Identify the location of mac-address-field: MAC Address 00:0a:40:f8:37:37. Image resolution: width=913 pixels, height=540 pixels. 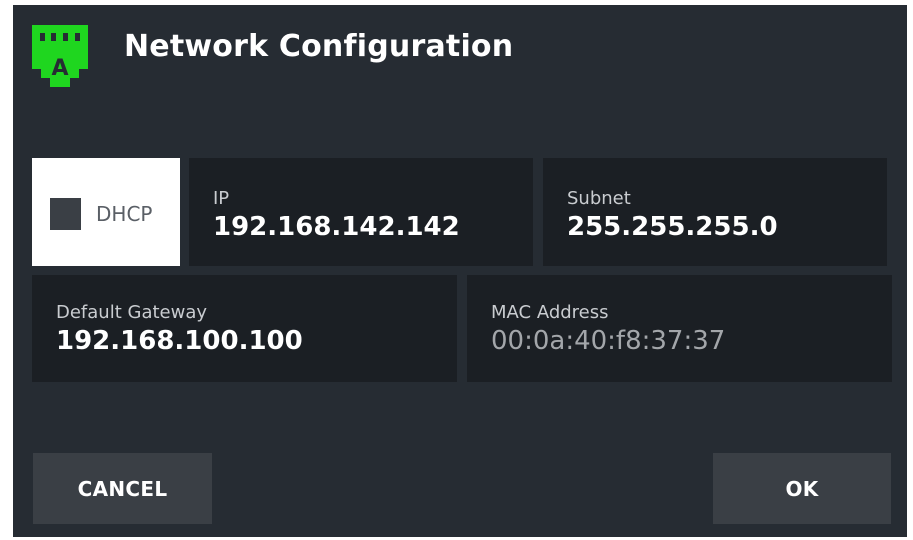
(679, 328).